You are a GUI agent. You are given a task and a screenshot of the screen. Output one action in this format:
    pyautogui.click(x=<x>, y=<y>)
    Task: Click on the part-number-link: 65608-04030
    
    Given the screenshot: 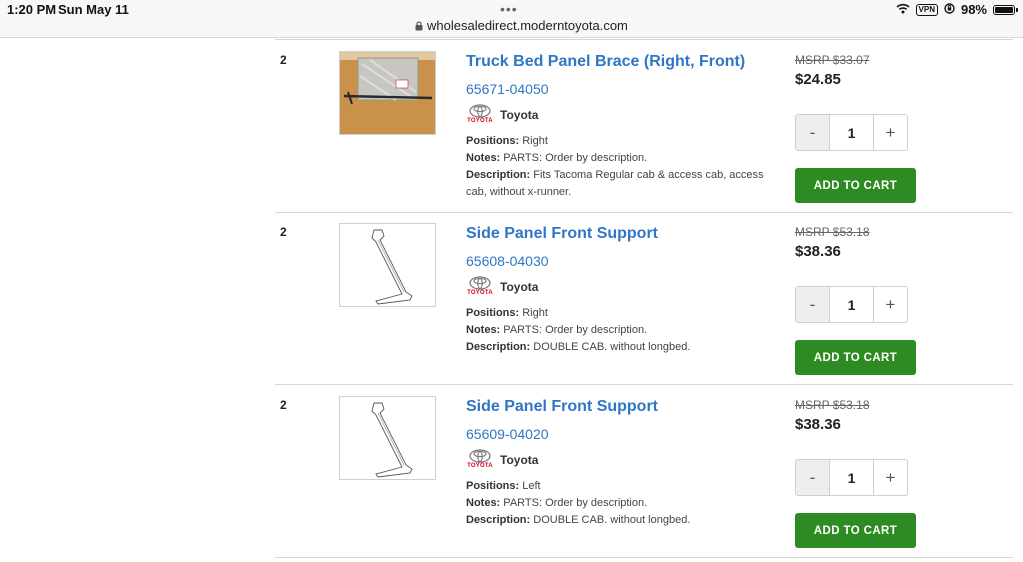 What is the action you would take?
    pyautogui.click(x=507, y=261)
    